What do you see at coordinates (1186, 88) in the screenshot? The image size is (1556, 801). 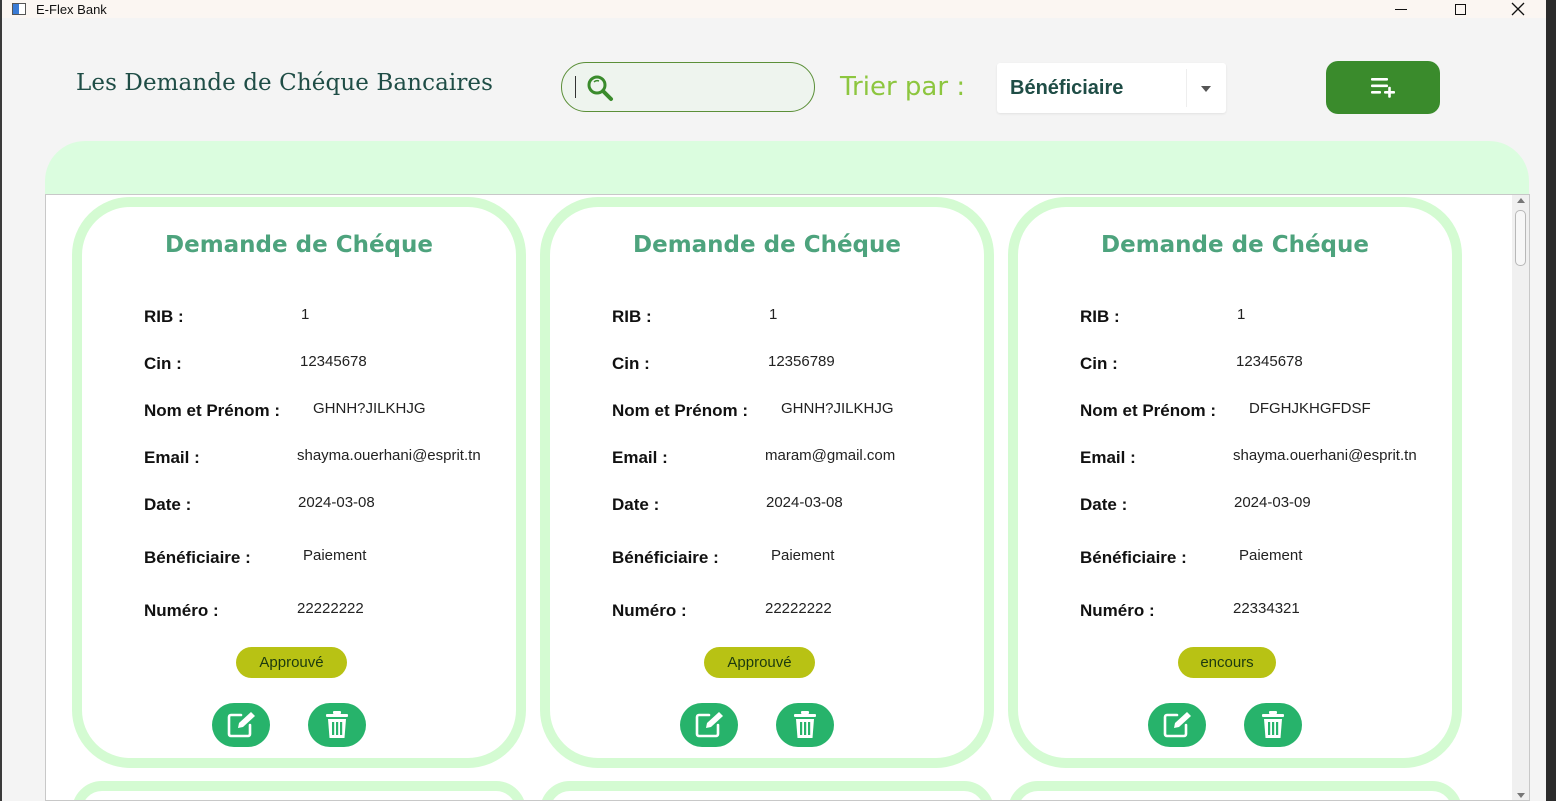 I see `dropdown-divider` at bounding box center [1186, 88].